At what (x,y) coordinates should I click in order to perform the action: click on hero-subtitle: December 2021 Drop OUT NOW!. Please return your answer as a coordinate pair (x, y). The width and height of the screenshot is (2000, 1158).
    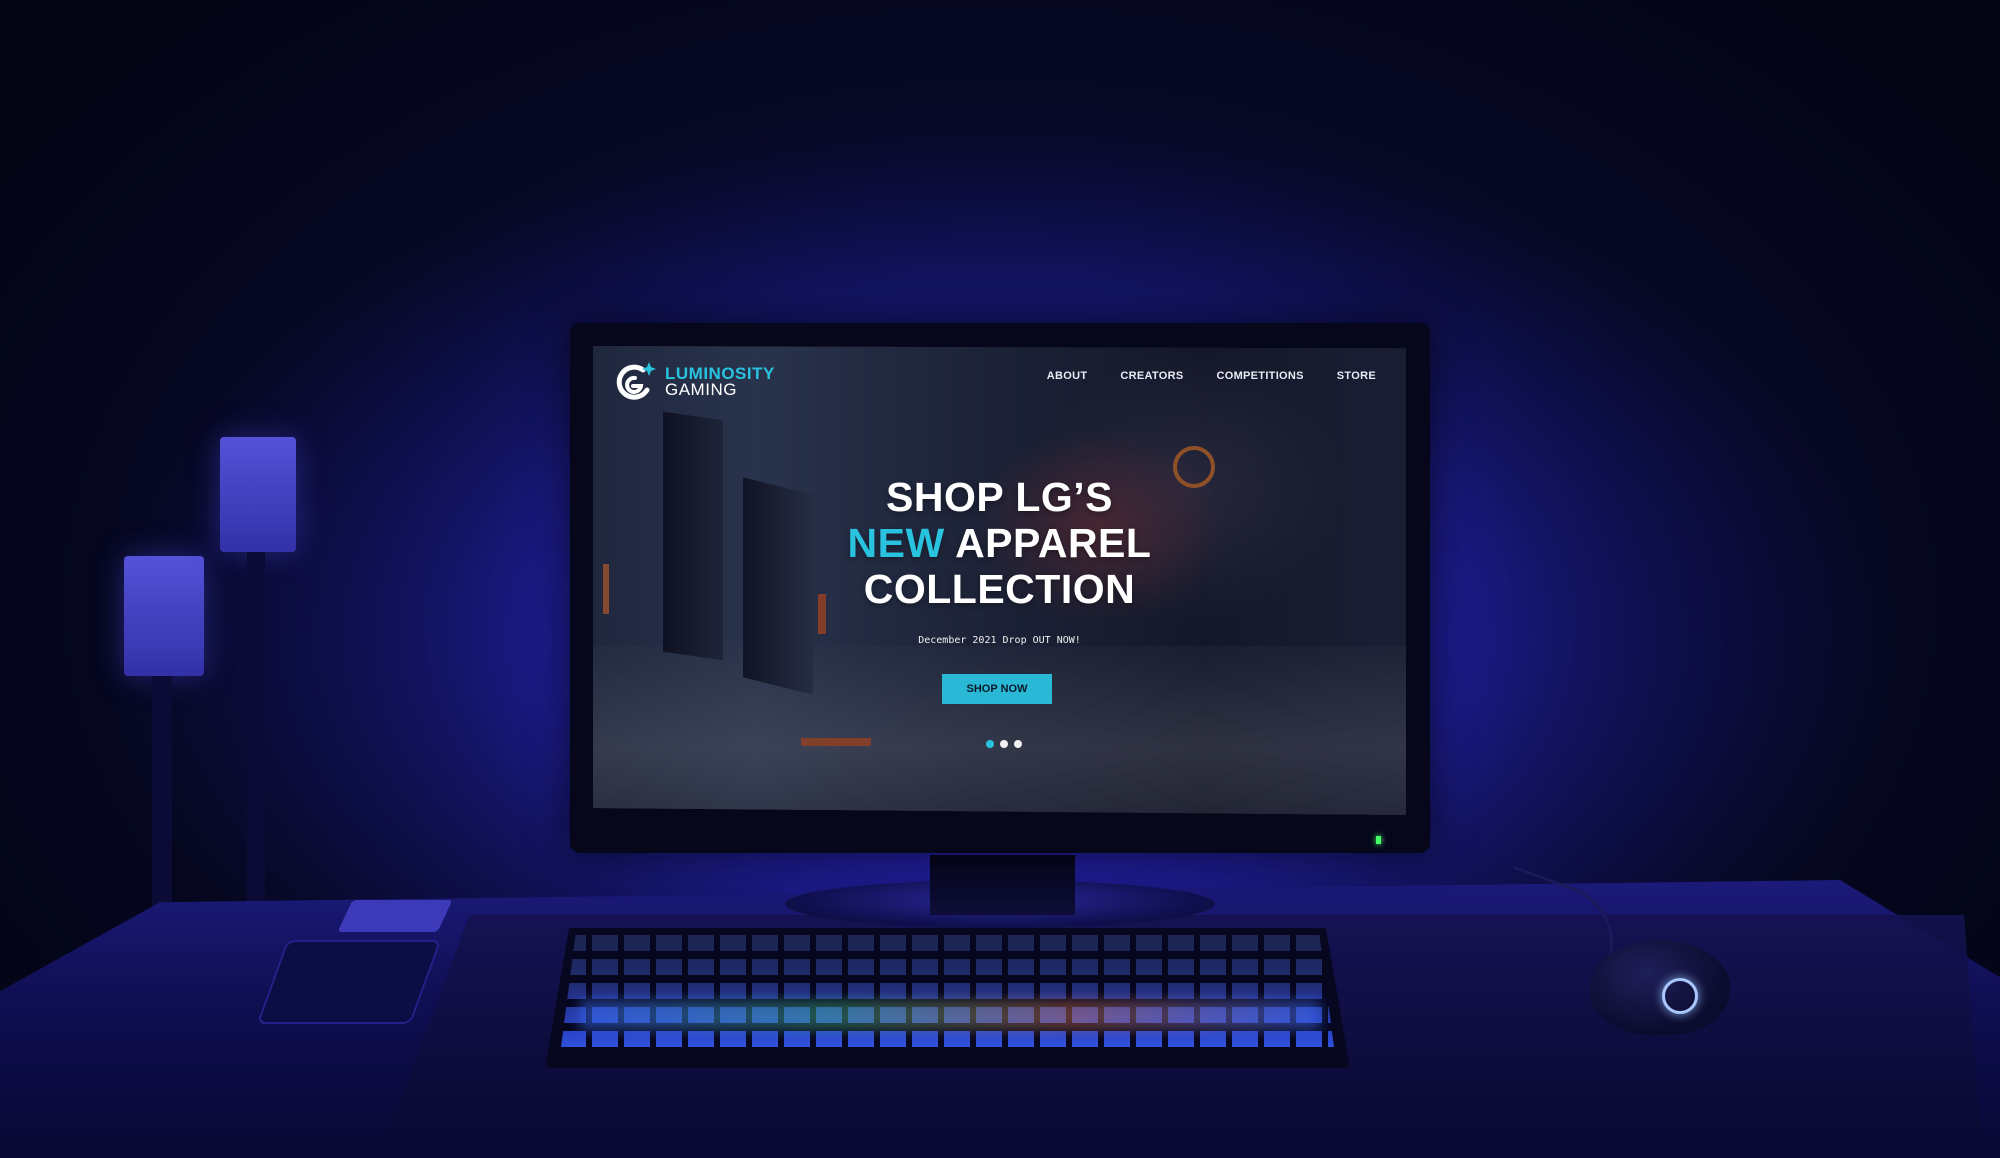
    Looking at the image, I should click on (999, 640).